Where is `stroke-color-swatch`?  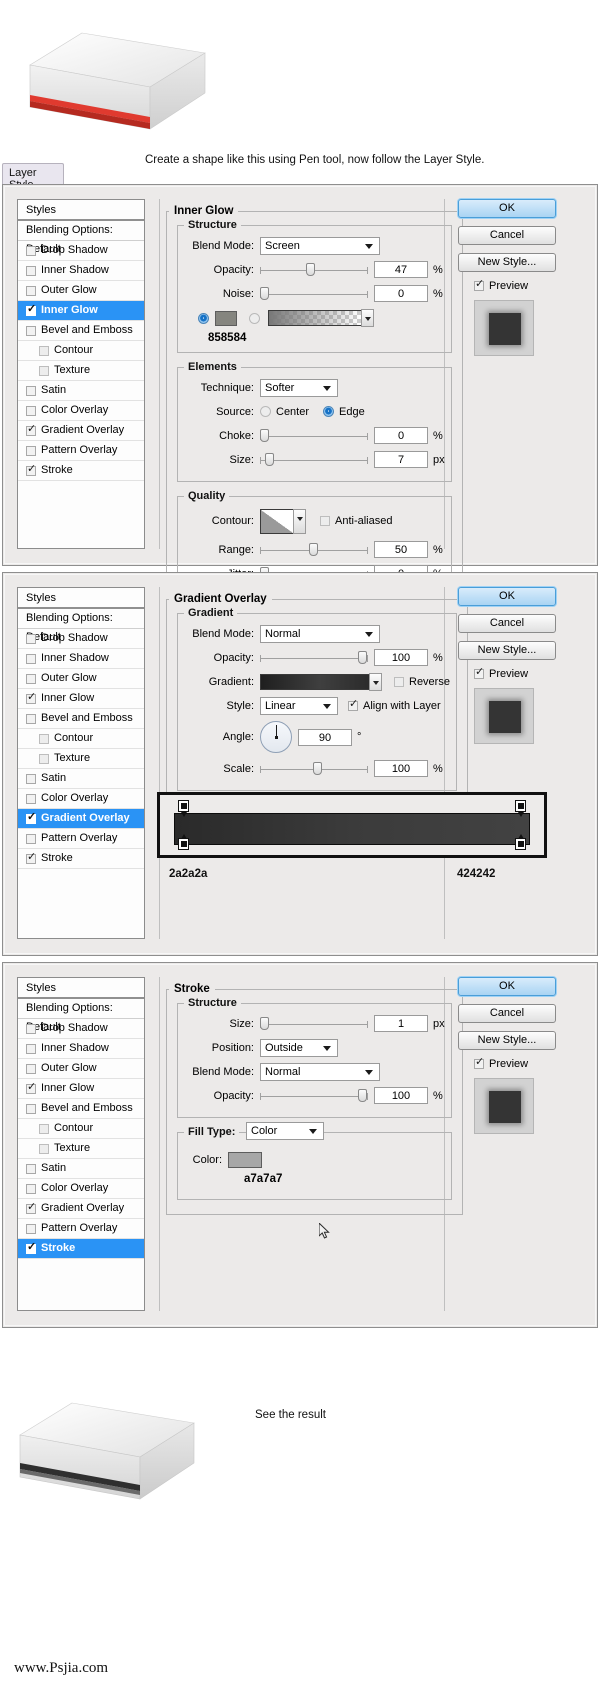
stroke-color-swatch is located at coordinates (245, 1159).